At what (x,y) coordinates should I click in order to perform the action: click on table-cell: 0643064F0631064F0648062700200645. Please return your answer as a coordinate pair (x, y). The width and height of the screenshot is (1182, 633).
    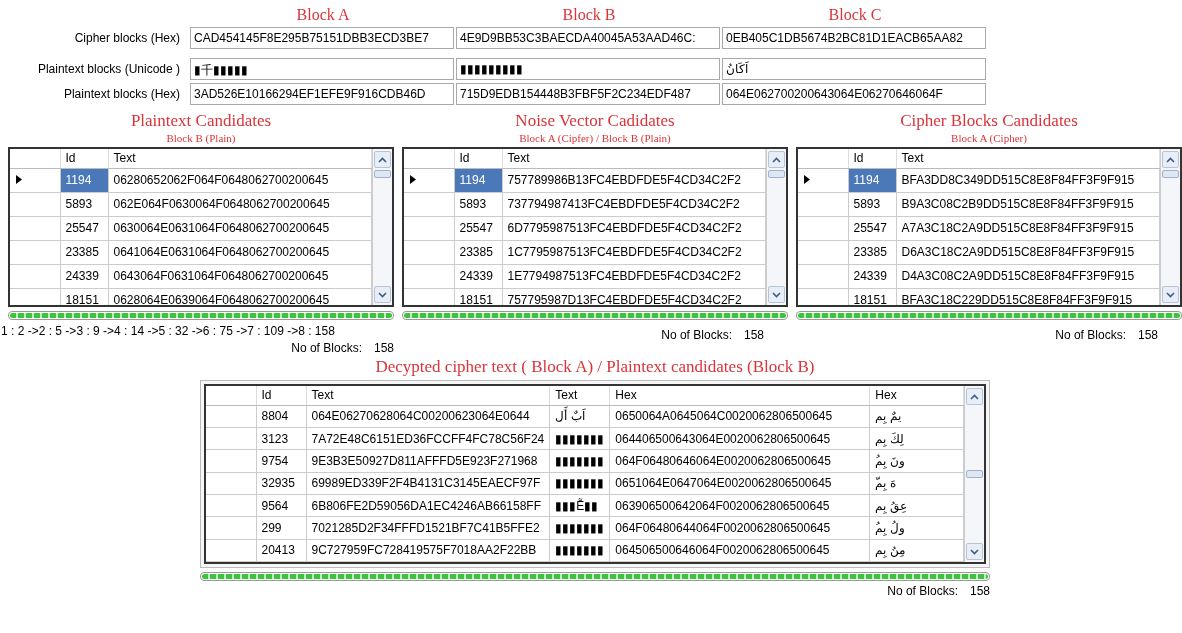
    Looking at the image, I should click on (240, 276).